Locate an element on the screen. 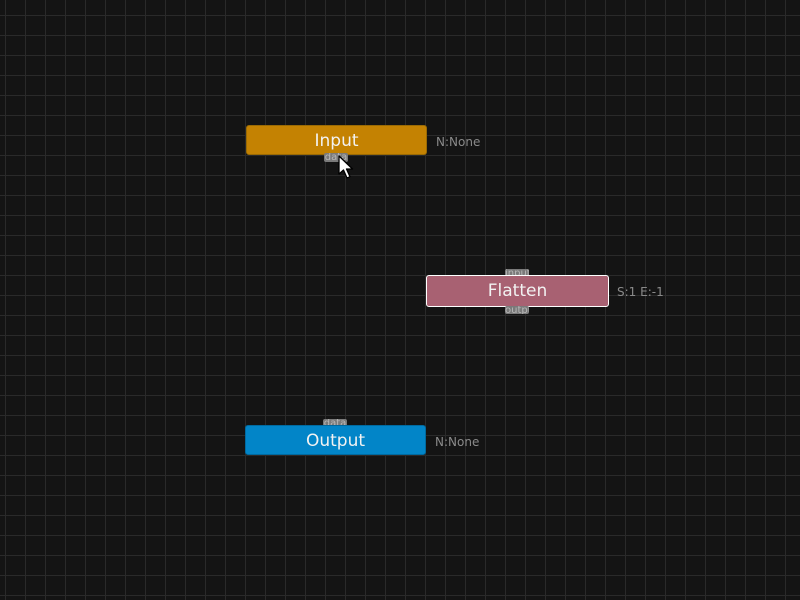 This screenshot has width=800, height=600. node-input: Input is located at coordinates (336, 140).